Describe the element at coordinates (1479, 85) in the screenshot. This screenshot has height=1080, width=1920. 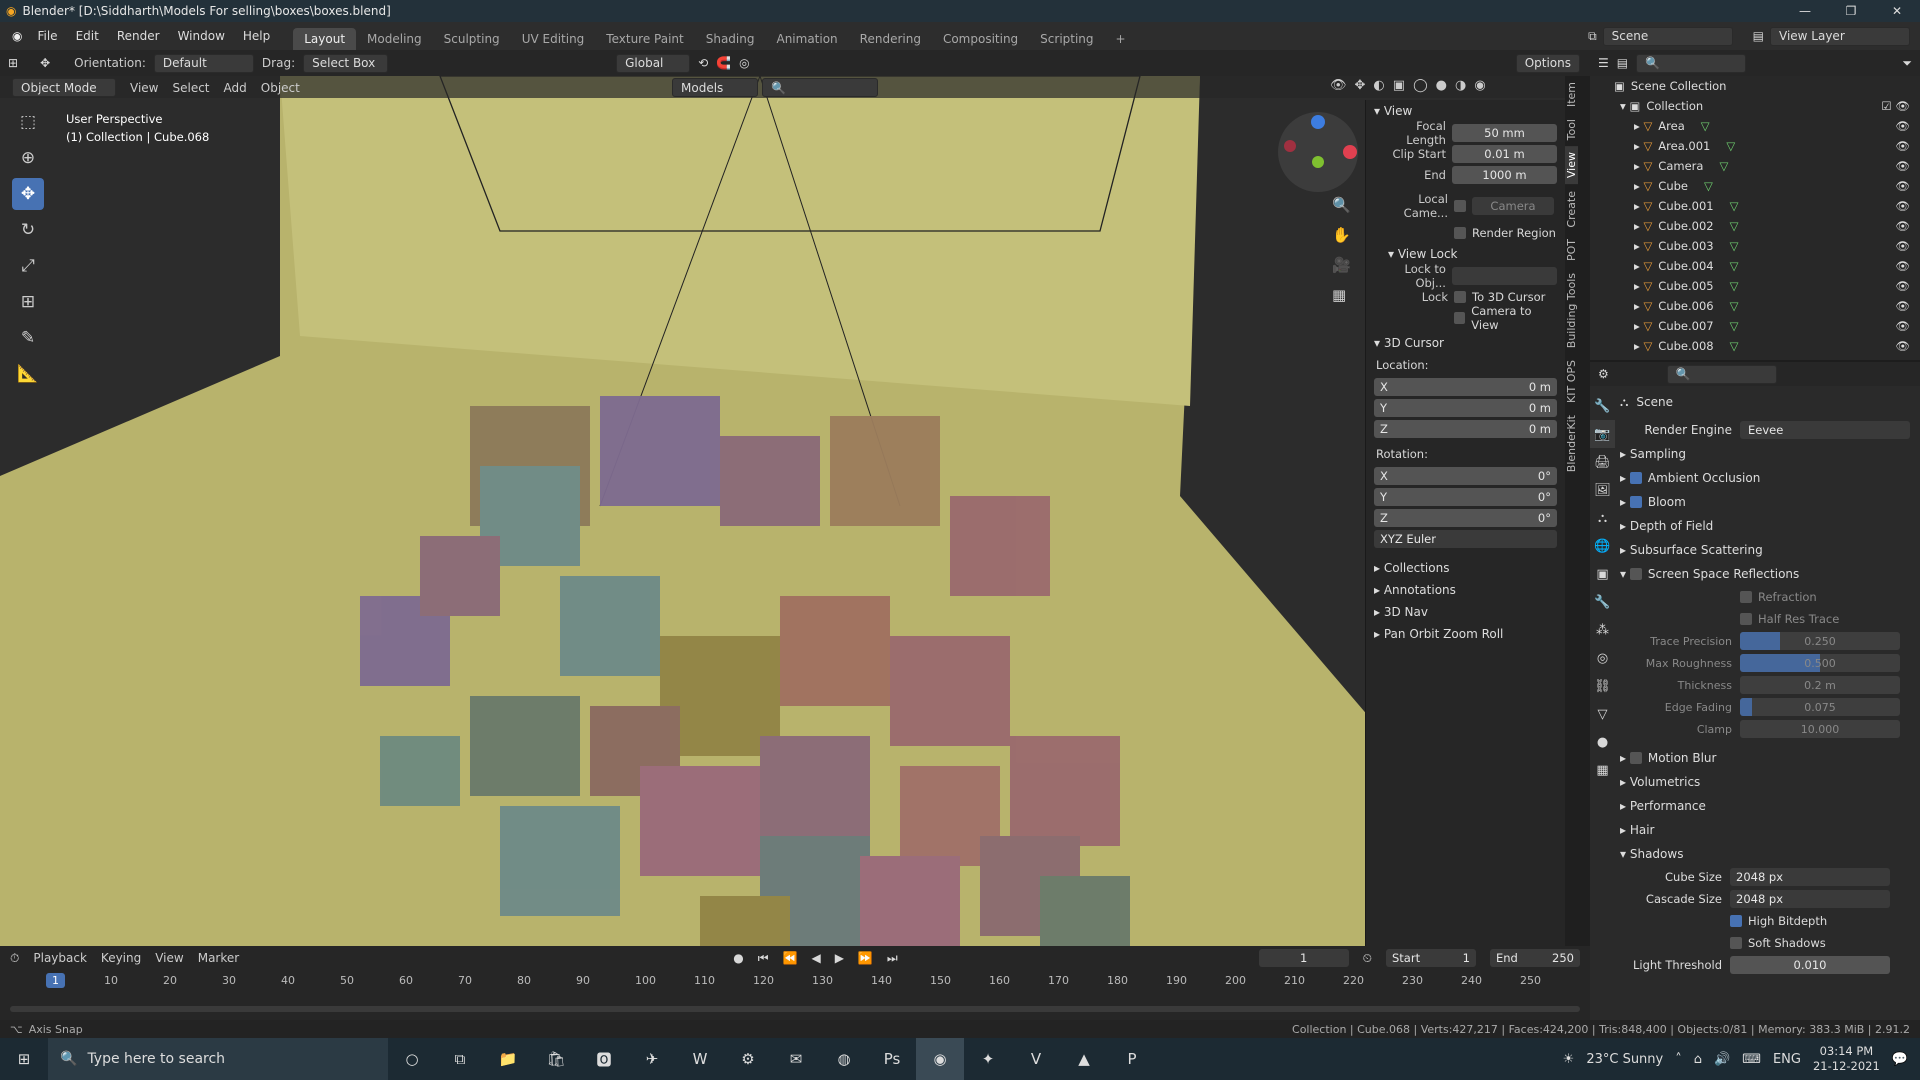
I see `shading-rendered-icon: ◉` at that location.